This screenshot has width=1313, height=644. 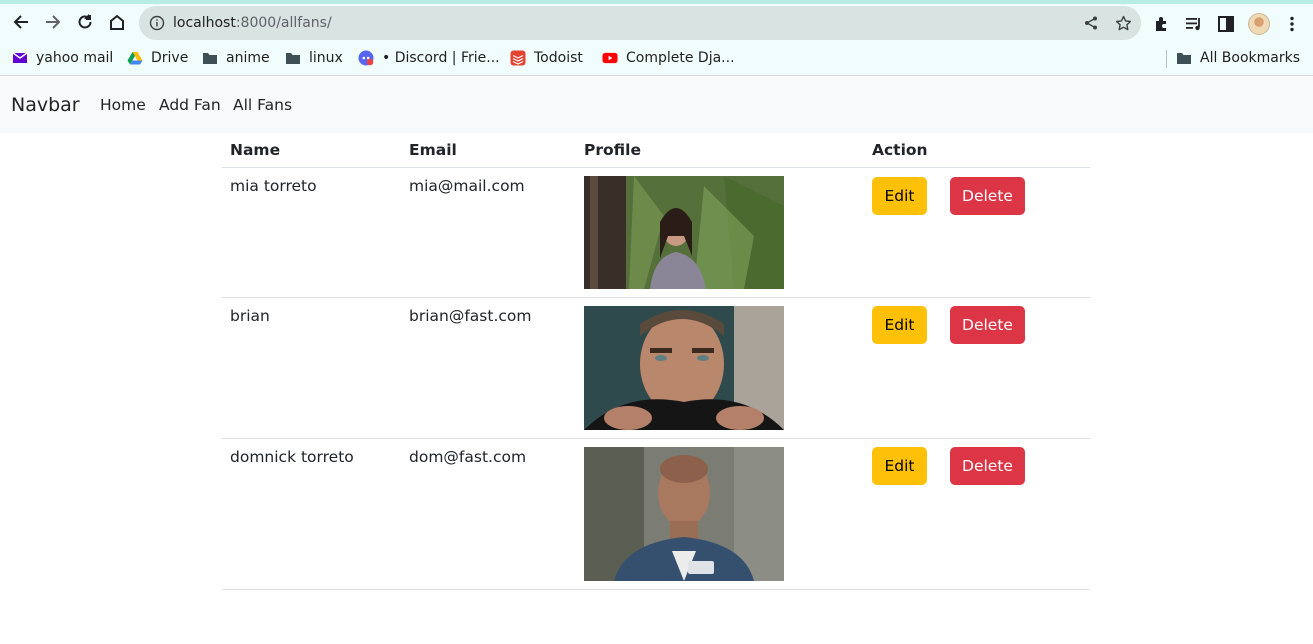 What do you see at coordinates (250, 316) in the screenshot?
I see `fan-name: brian` at bounding box center [250, 316].